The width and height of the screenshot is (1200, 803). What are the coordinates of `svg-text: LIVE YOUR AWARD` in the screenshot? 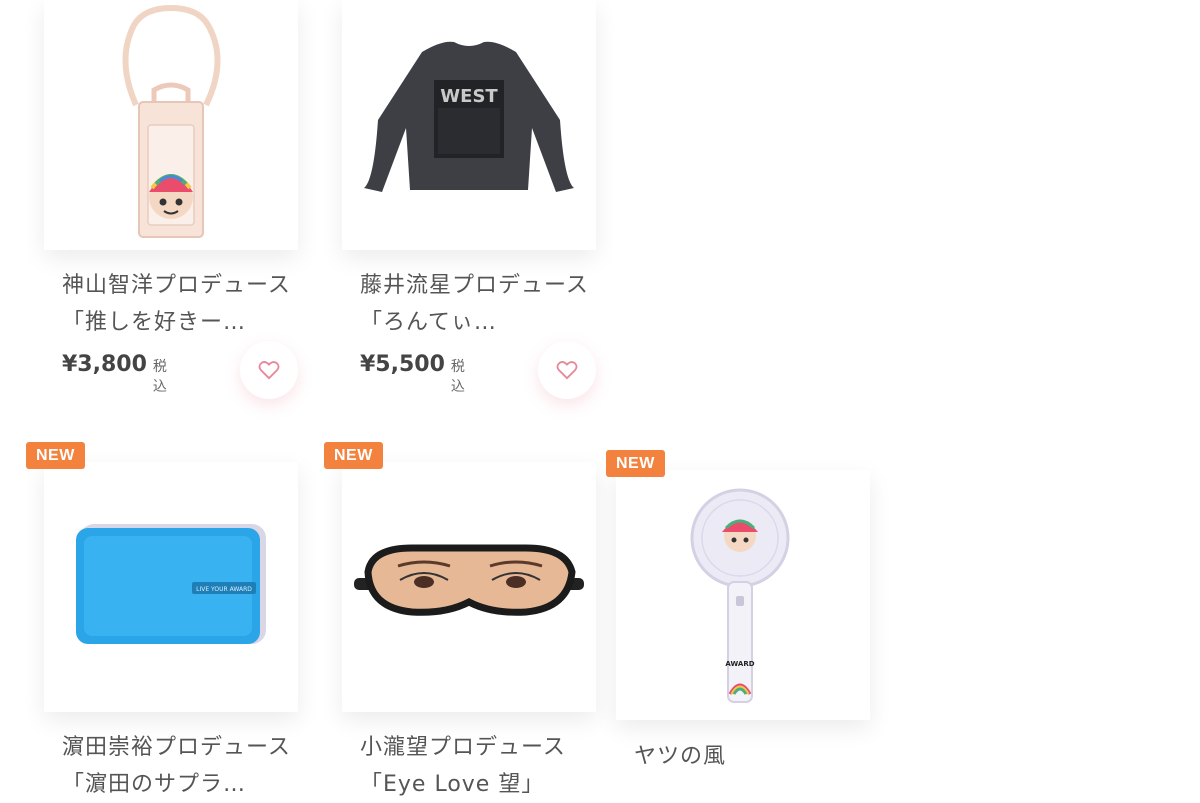 It's located at (224, 589).